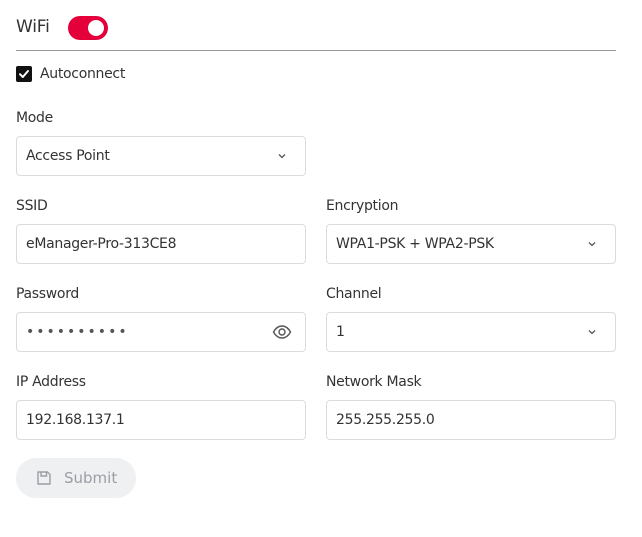  What do you see at coordinates (33, 27) in the screenshot?
I see `wifi-title: WiFi` at bounding box center [33, 27].